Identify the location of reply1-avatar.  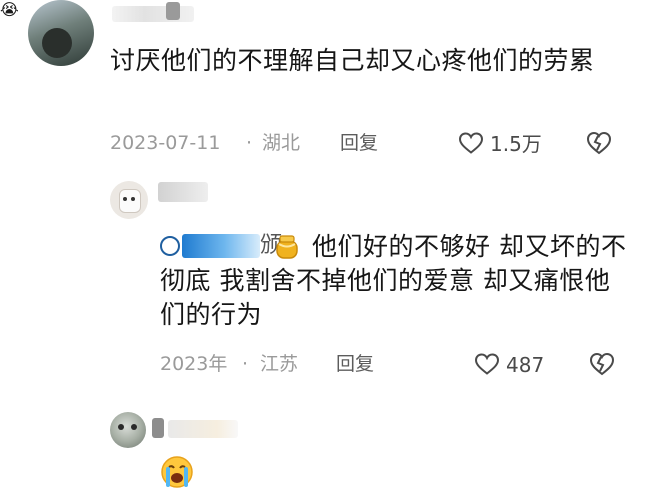
(129, 200).